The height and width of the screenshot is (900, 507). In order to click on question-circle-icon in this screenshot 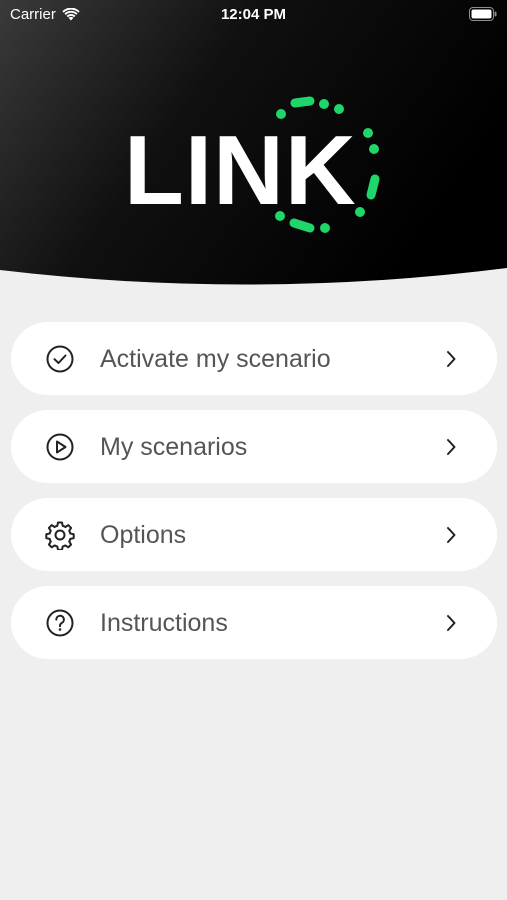, I will do `click(60, 623)`.